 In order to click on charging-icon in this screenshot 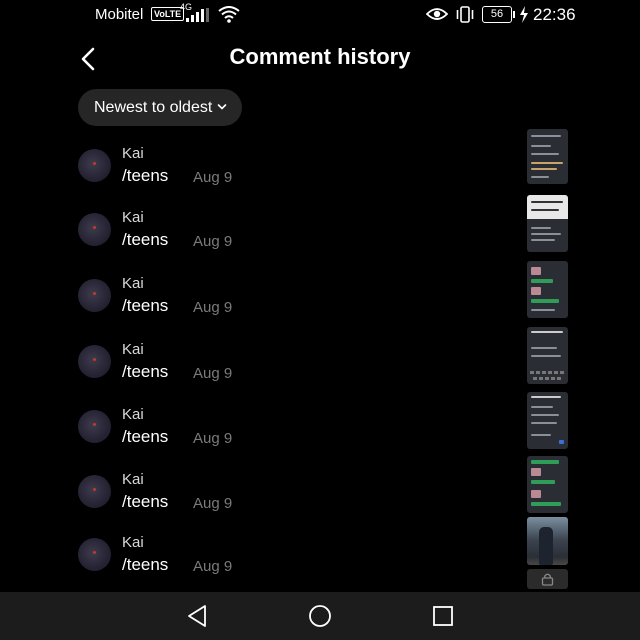, I will do `click(524, 14)`.